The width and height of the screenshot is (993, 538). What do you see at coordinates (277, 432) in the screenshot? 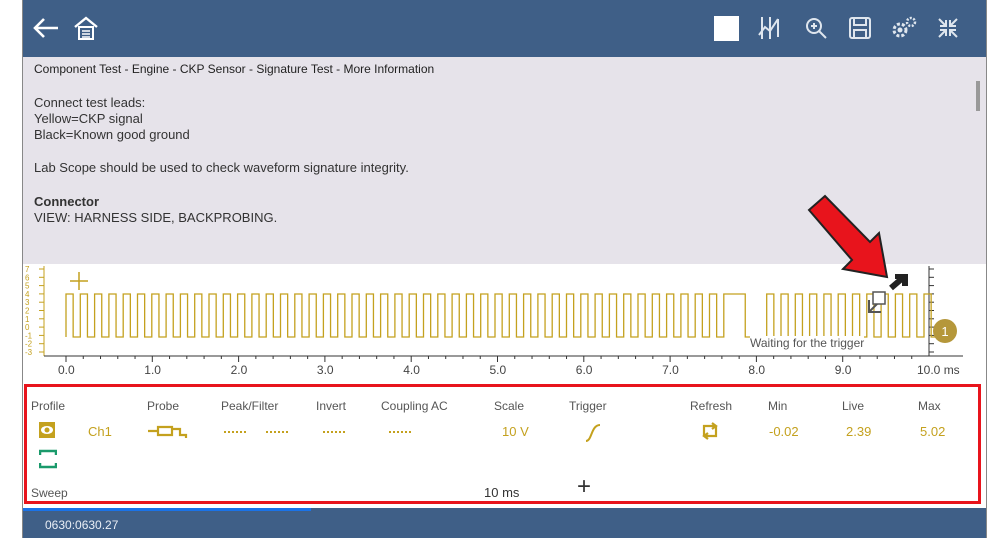
I see `filter-dash` at bounding box center [277, 432].